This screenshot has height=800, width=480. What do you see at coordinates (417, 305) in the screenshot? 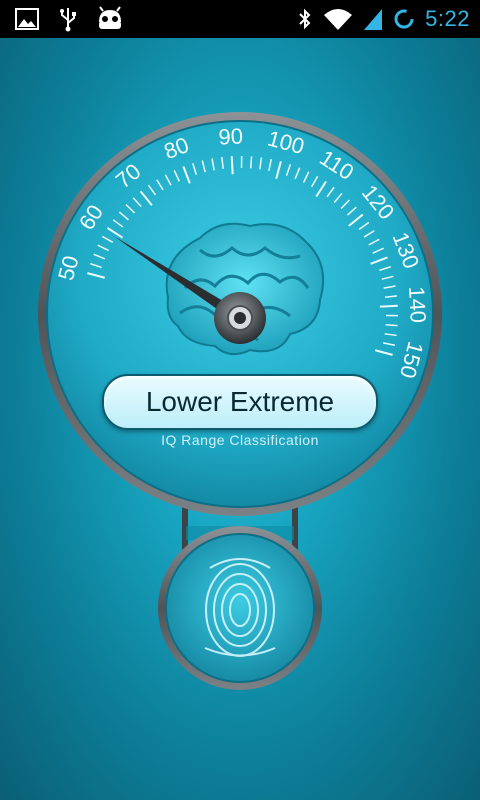
I see `tick-label: 140` at bounding box center [417, 305].